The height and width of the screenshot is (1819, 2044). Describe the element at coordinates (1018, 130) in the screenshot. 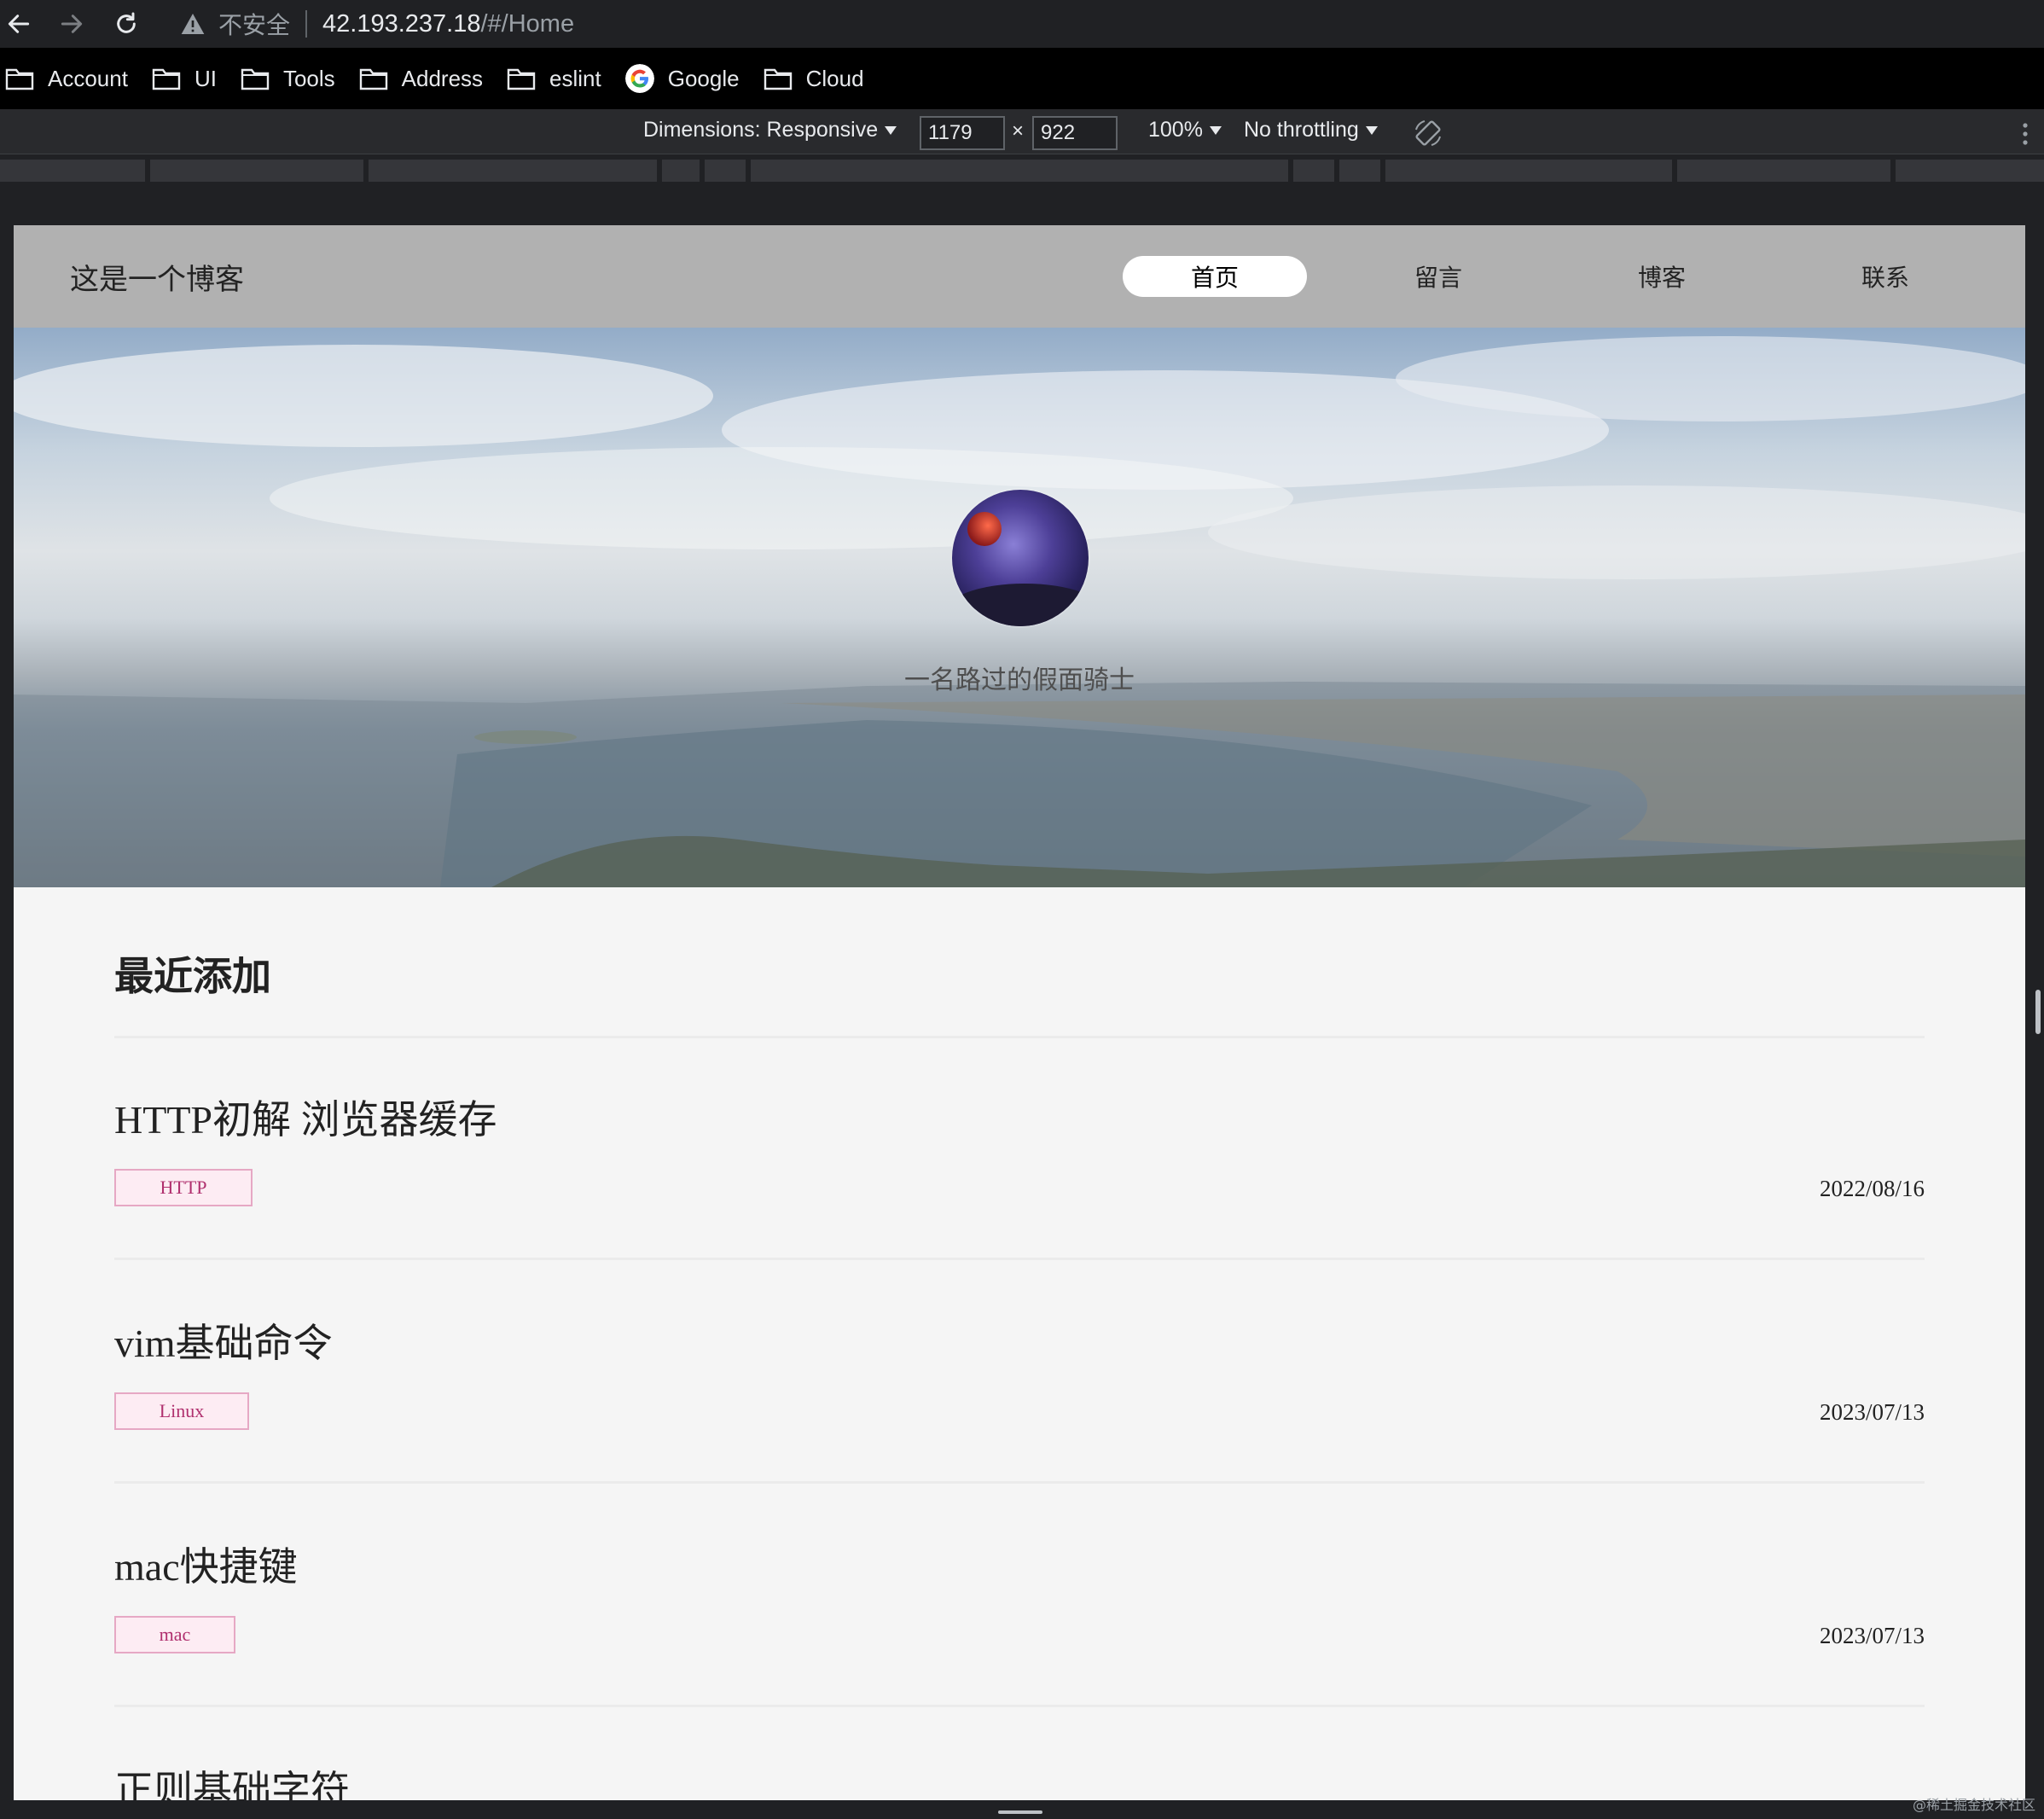

I see `times-sign: ×` at that location.